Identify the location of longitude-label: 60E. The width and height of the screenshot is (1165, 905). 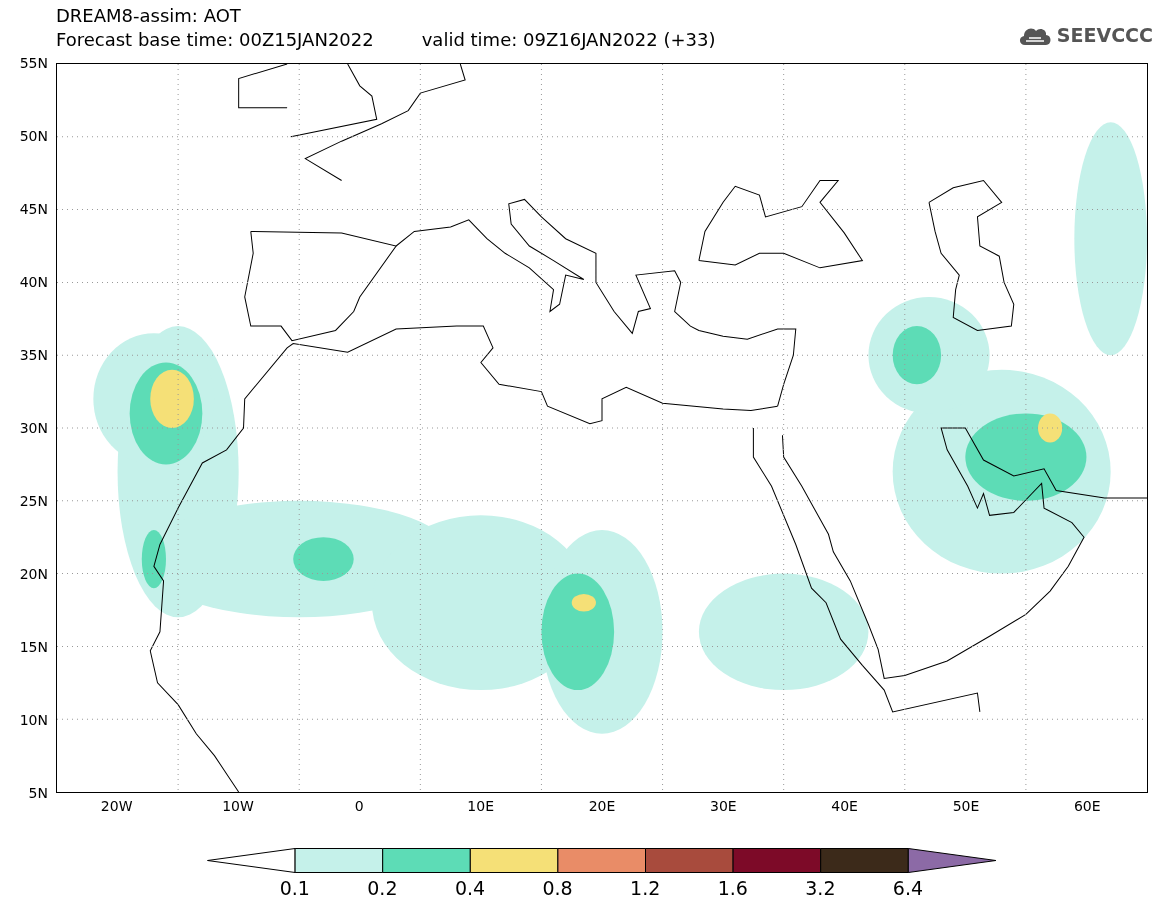
(1087, 806).